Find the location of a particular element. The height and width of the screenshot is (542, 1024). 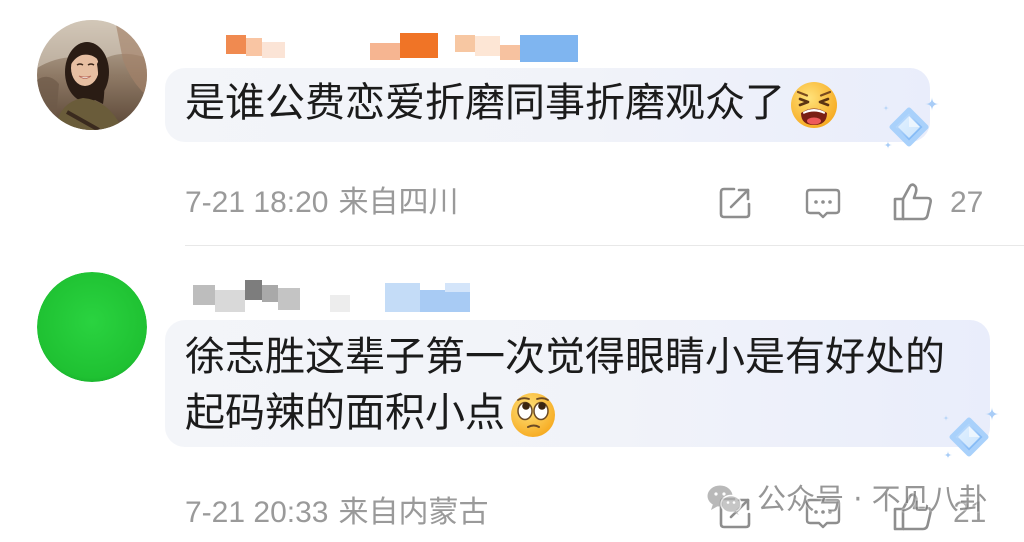

comment-text-line: 徐志胜这辈子第一次觉得眼睛小是有好处的 is located at coordinates (565, 357).